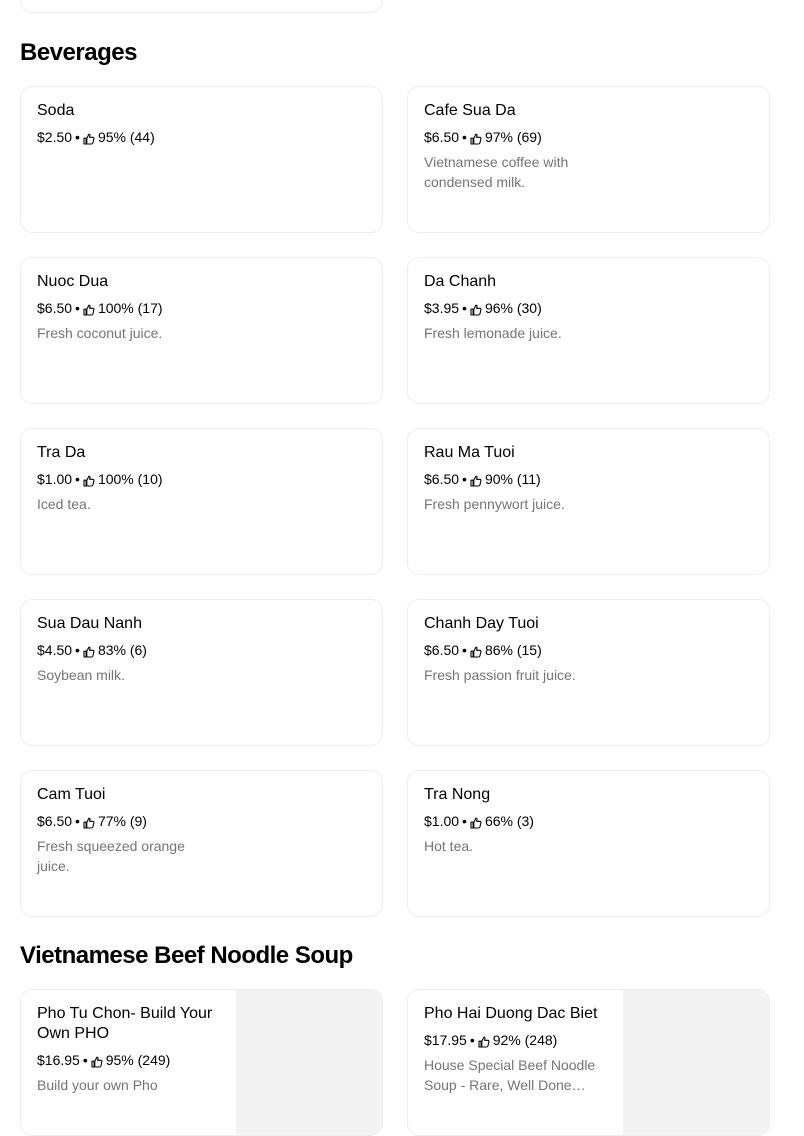 The width and height of the screenshot is (804, 1136). Describe the element at coordinates (525, 1040) in the screenshot. I see `item-rating: 92% (248)` at that location.